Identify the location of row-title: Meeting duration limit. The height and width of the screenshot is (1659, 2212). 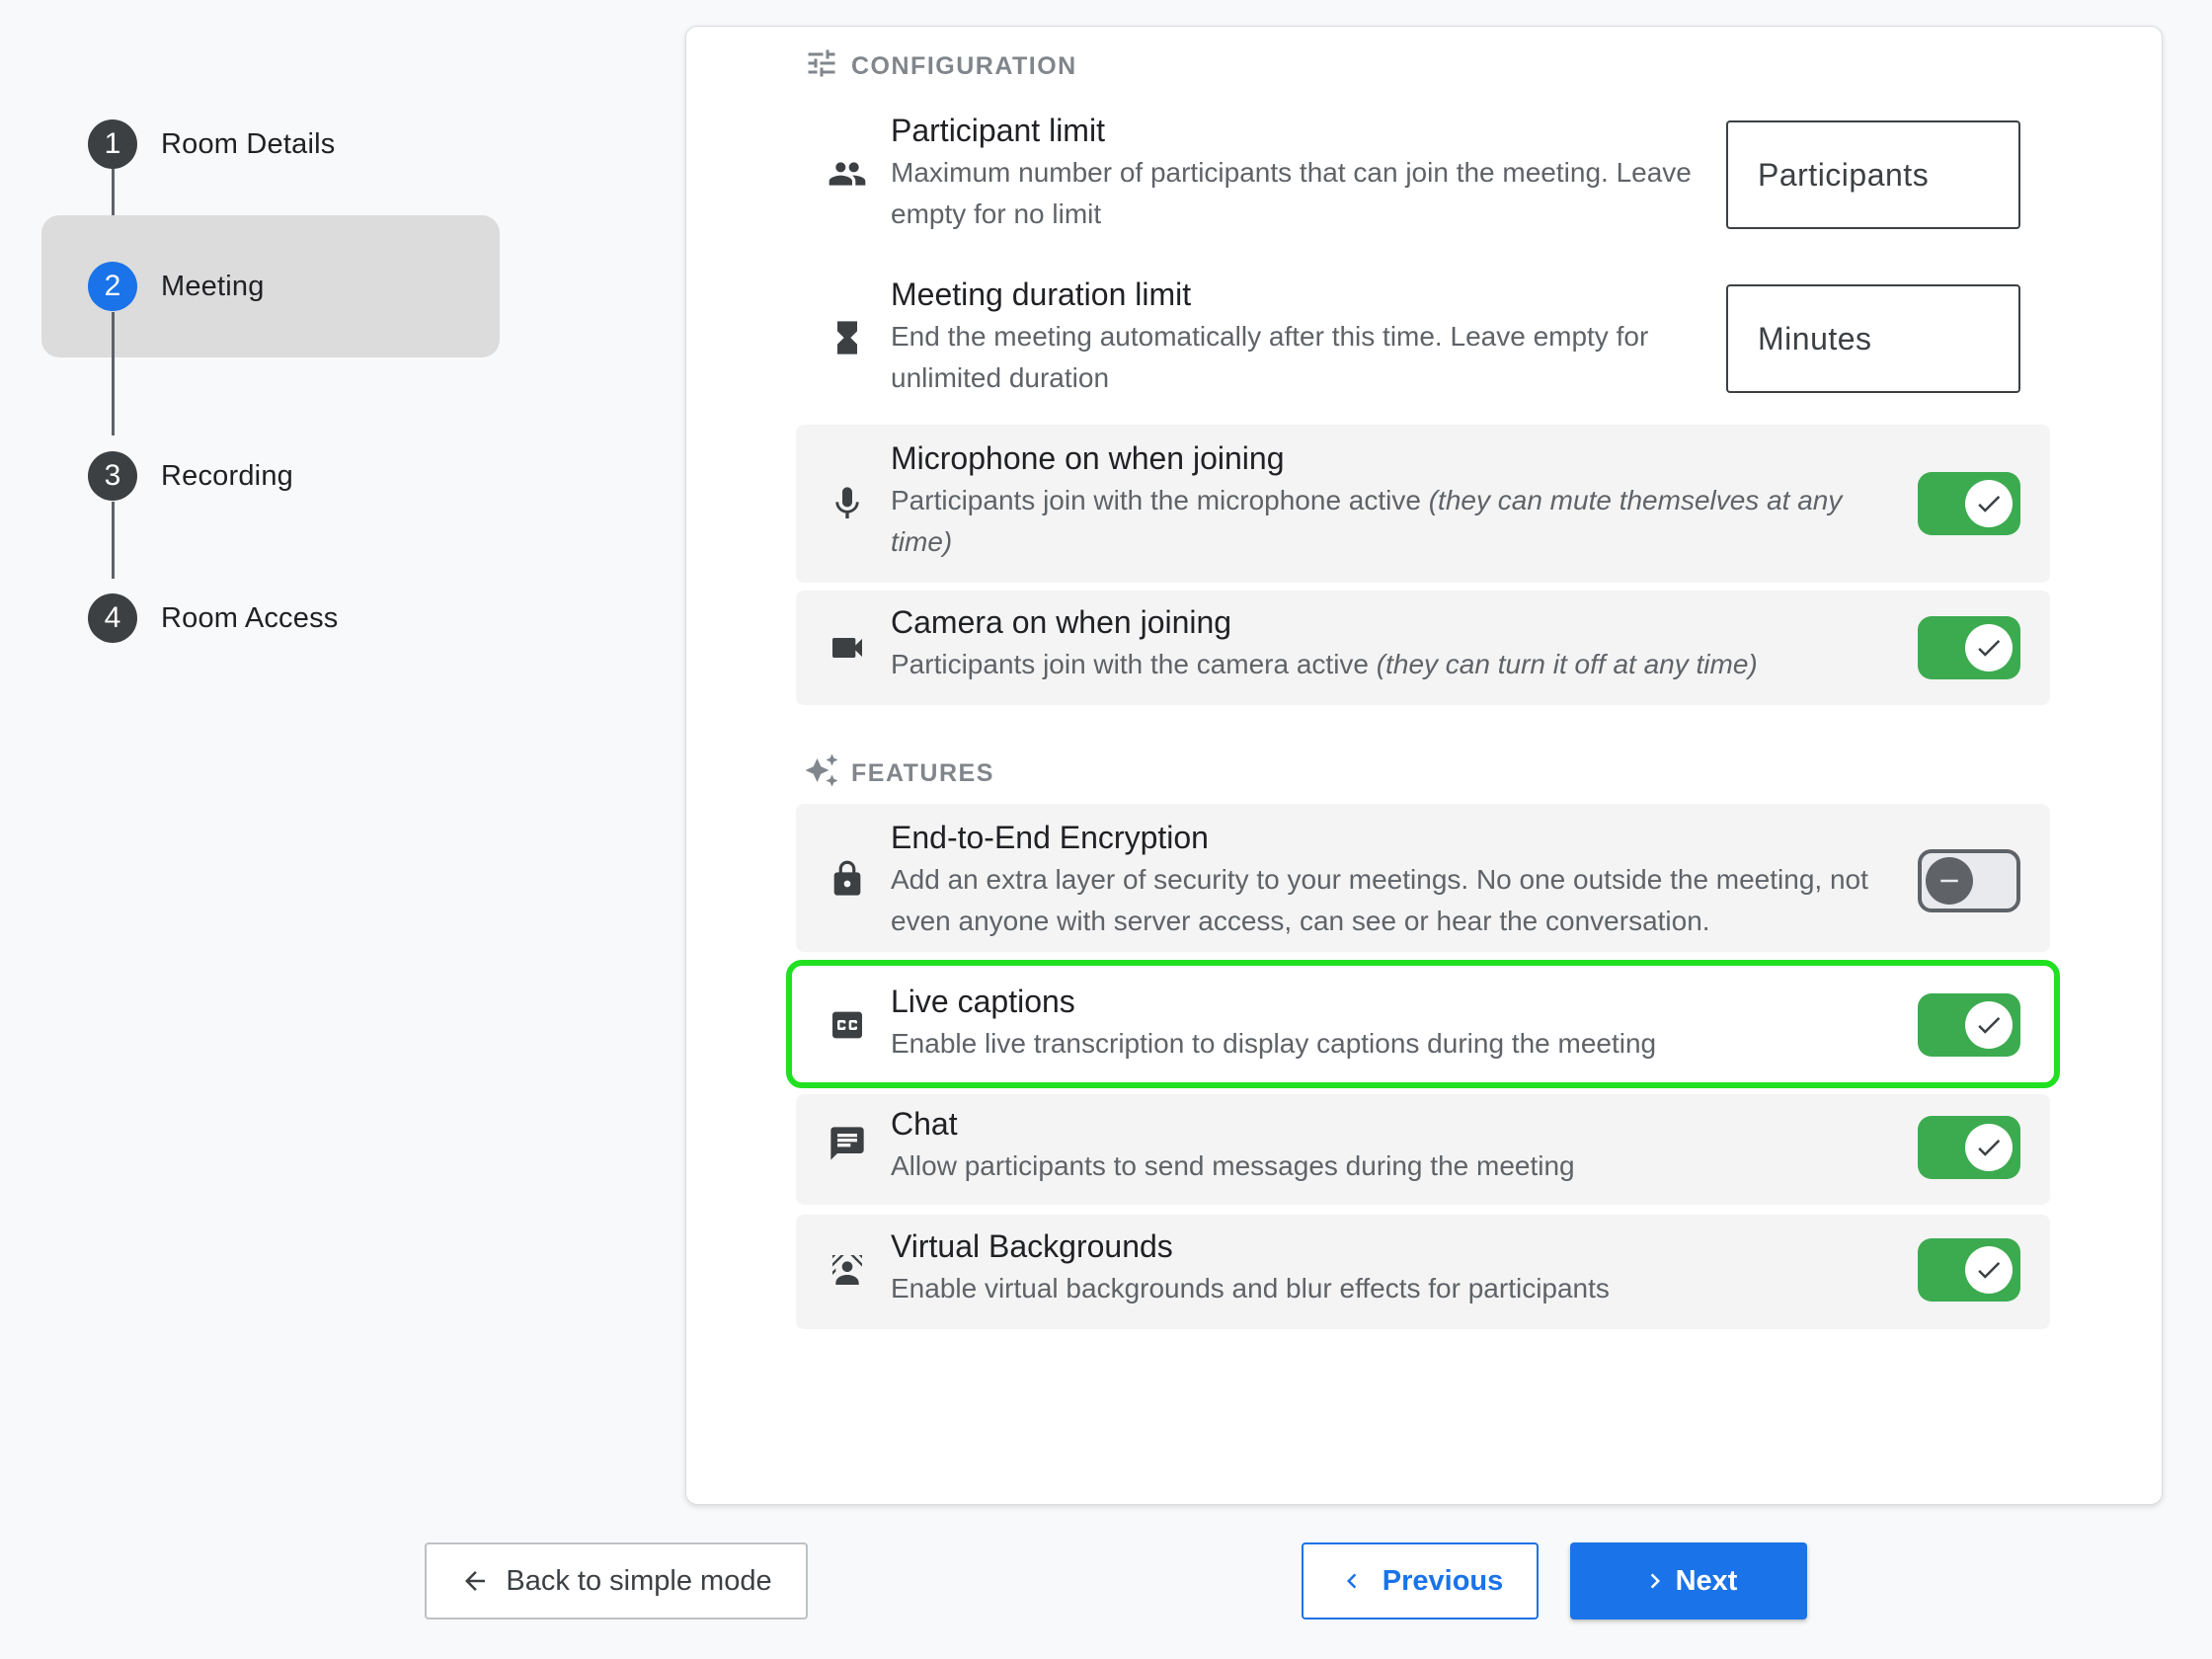
(1042, 294).